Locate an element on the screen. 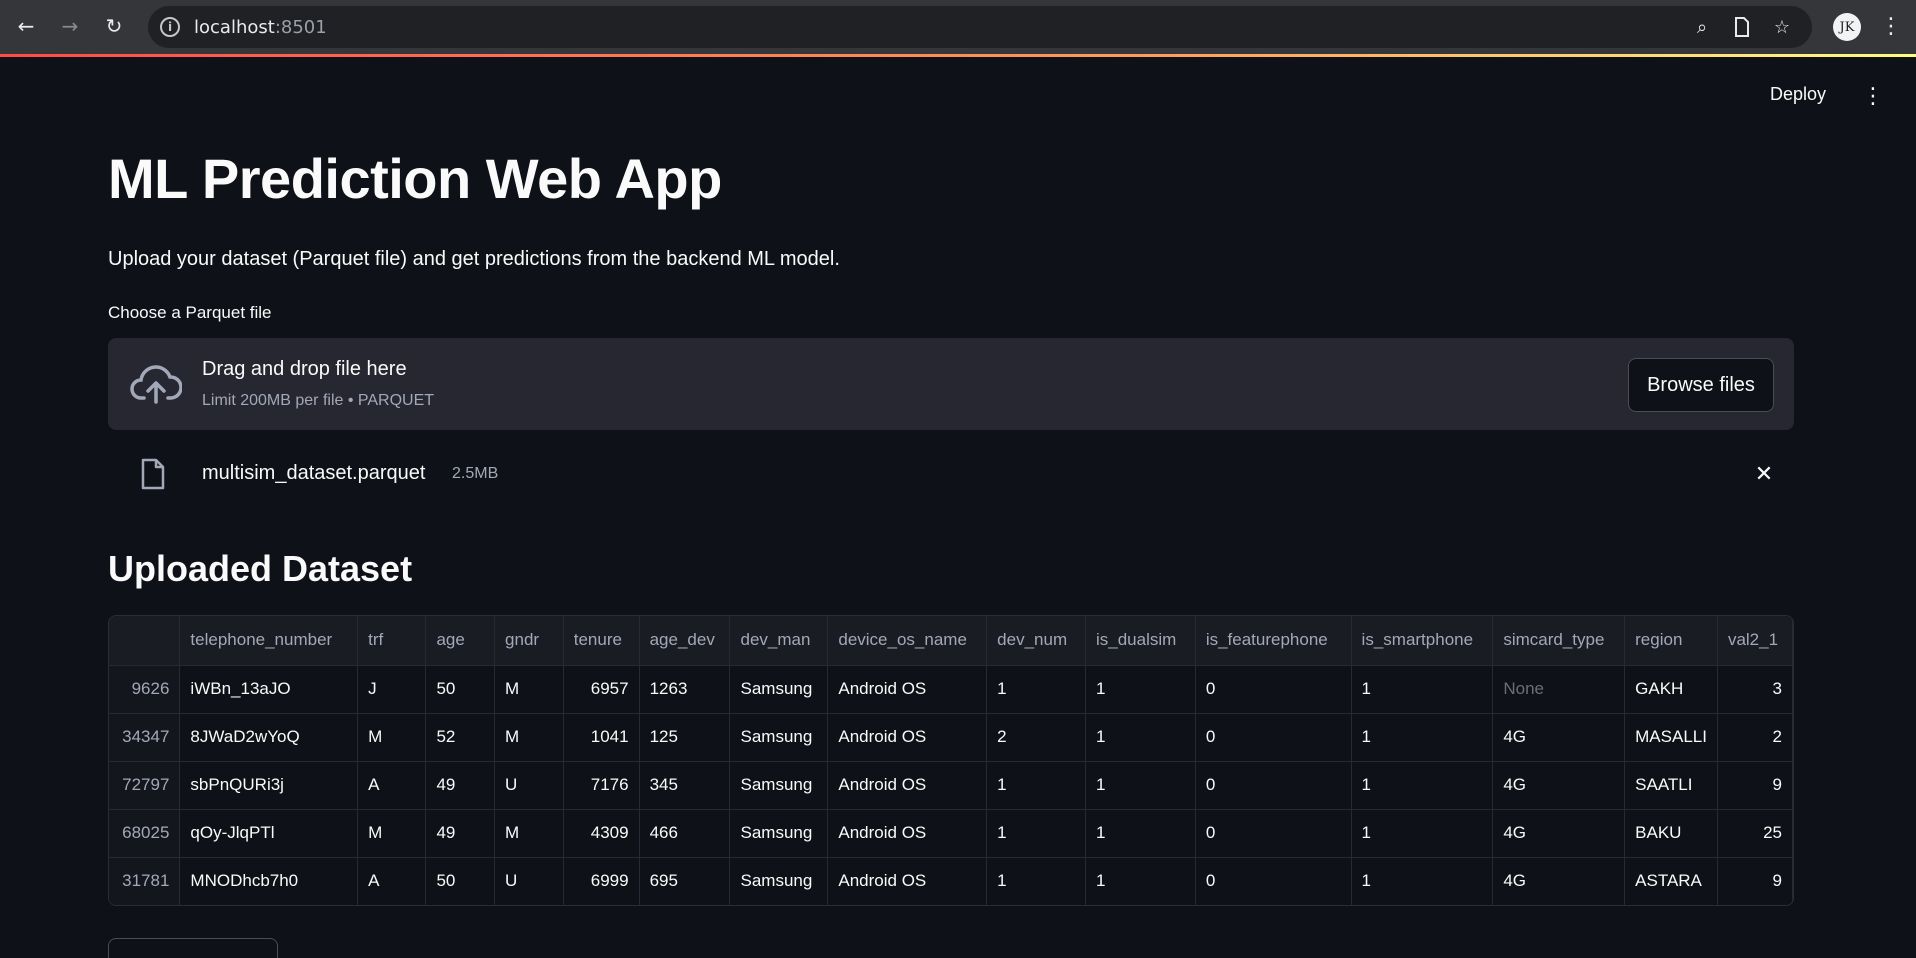 This screenshot has width=1916, height=958. table-cell: J is located at coordinates (392, 689).